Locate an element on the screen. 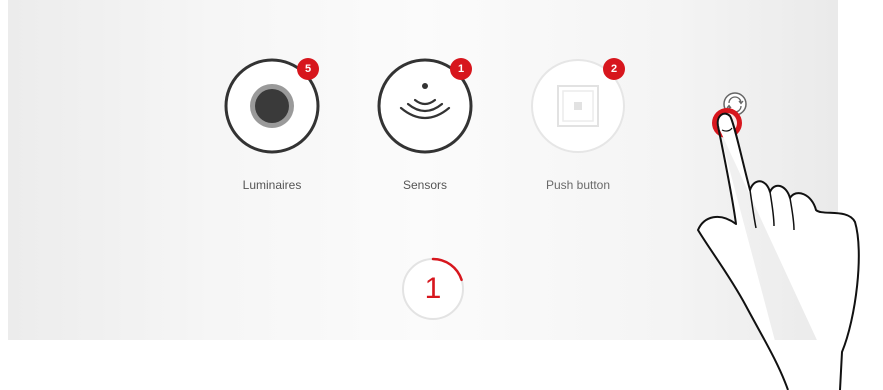 This screenshot has height=390, width=883. device-label: Luminaires is located at coordinates (272, 185).